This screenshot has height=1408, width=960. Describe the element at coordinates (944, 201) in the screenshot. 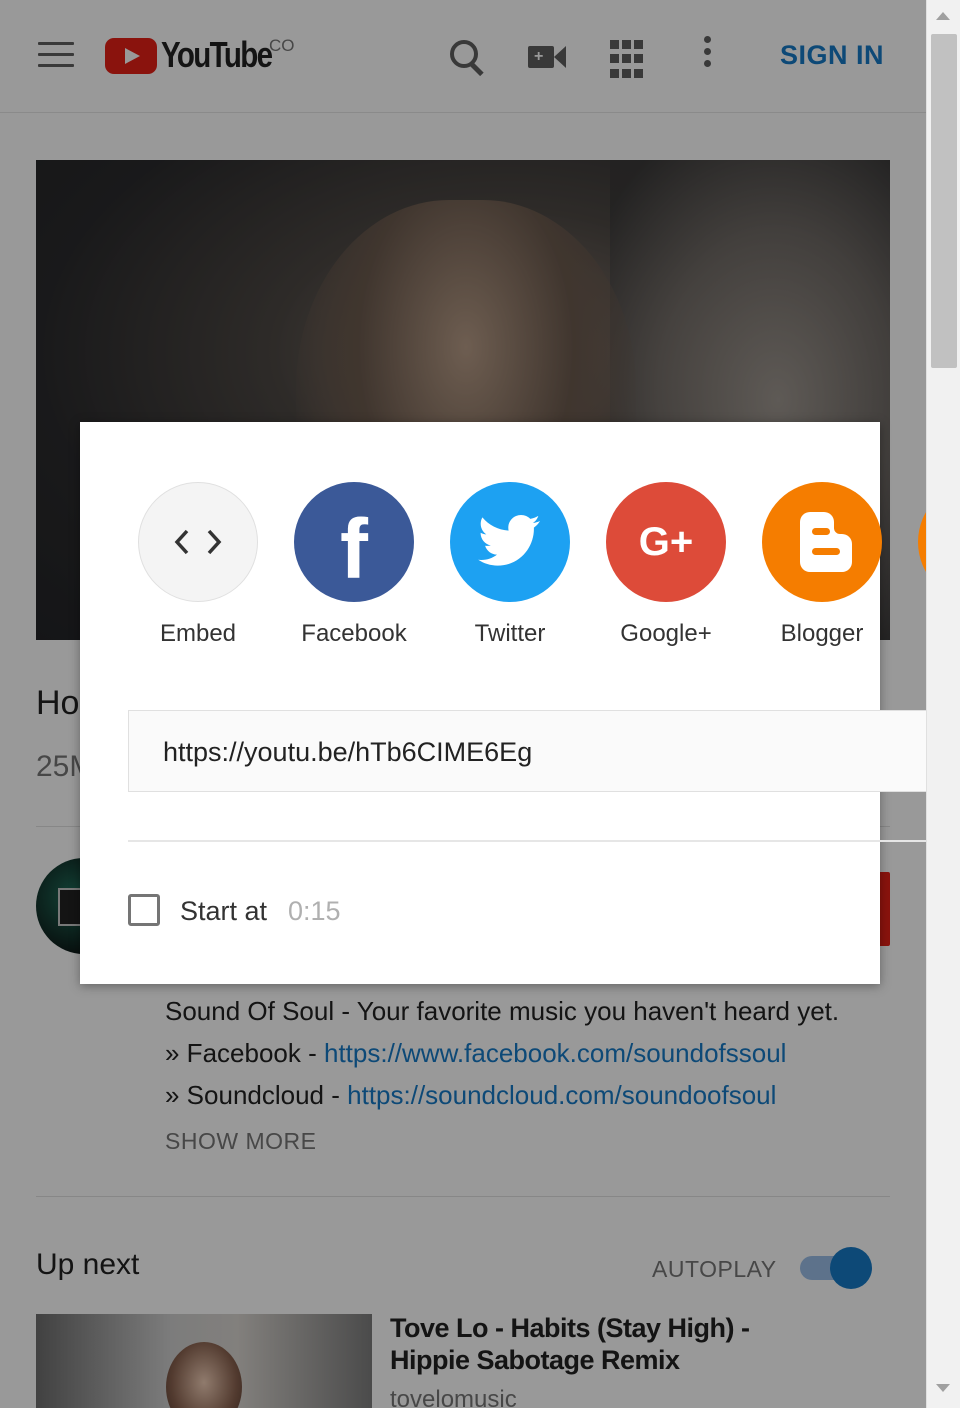

I see `scrollbar-thumb` at that location.